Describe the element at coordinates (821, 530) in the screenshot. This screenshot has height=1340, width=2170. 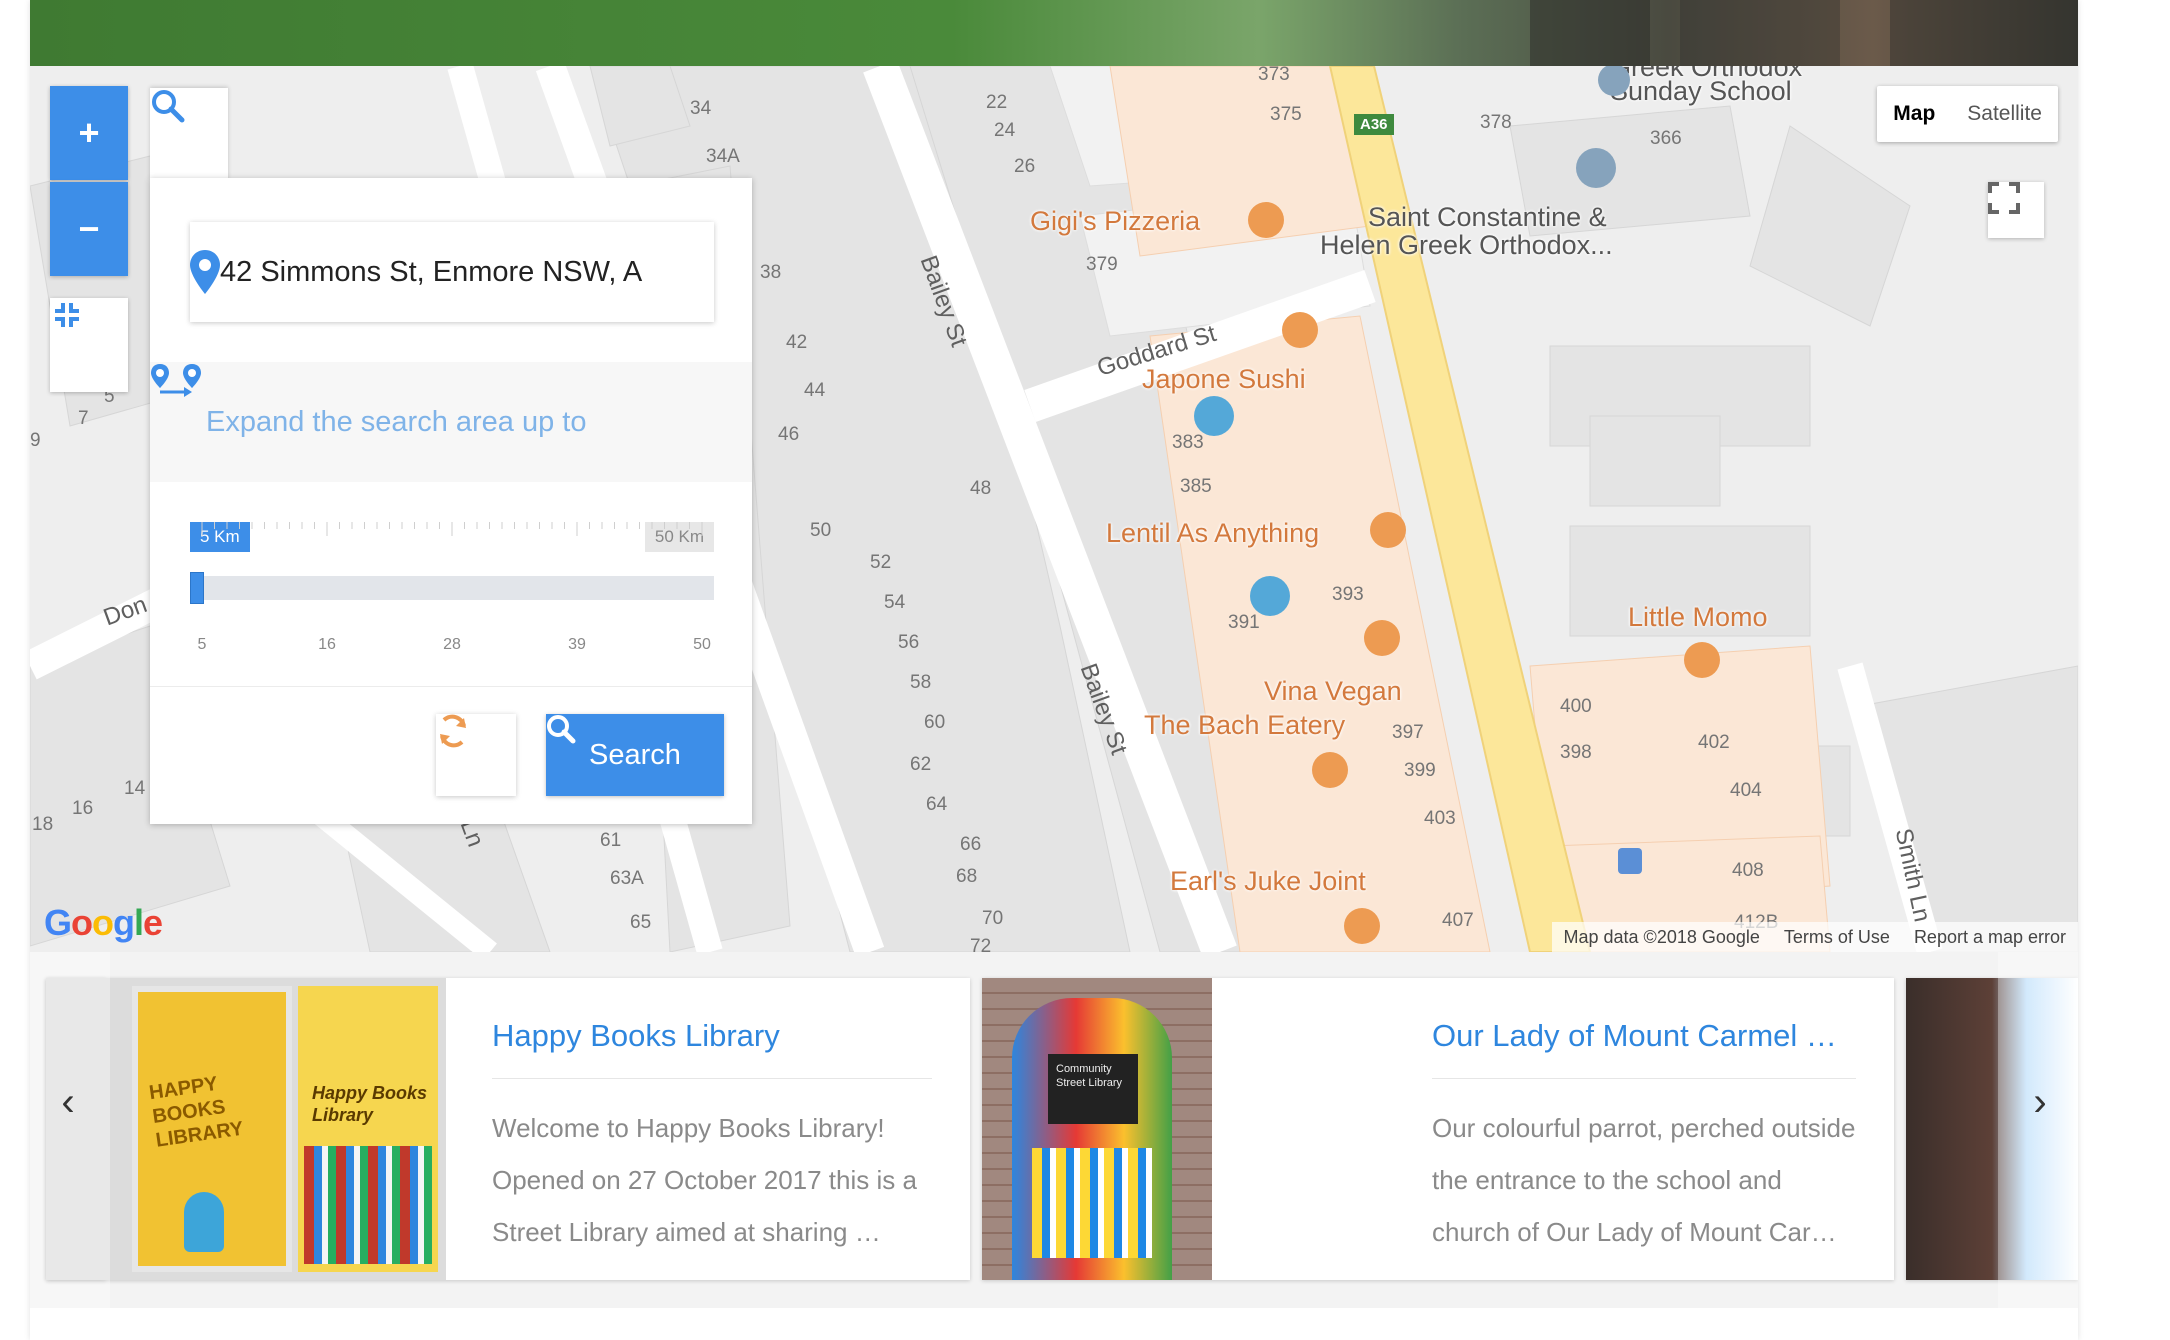
I see `house-number: 50` at that location.